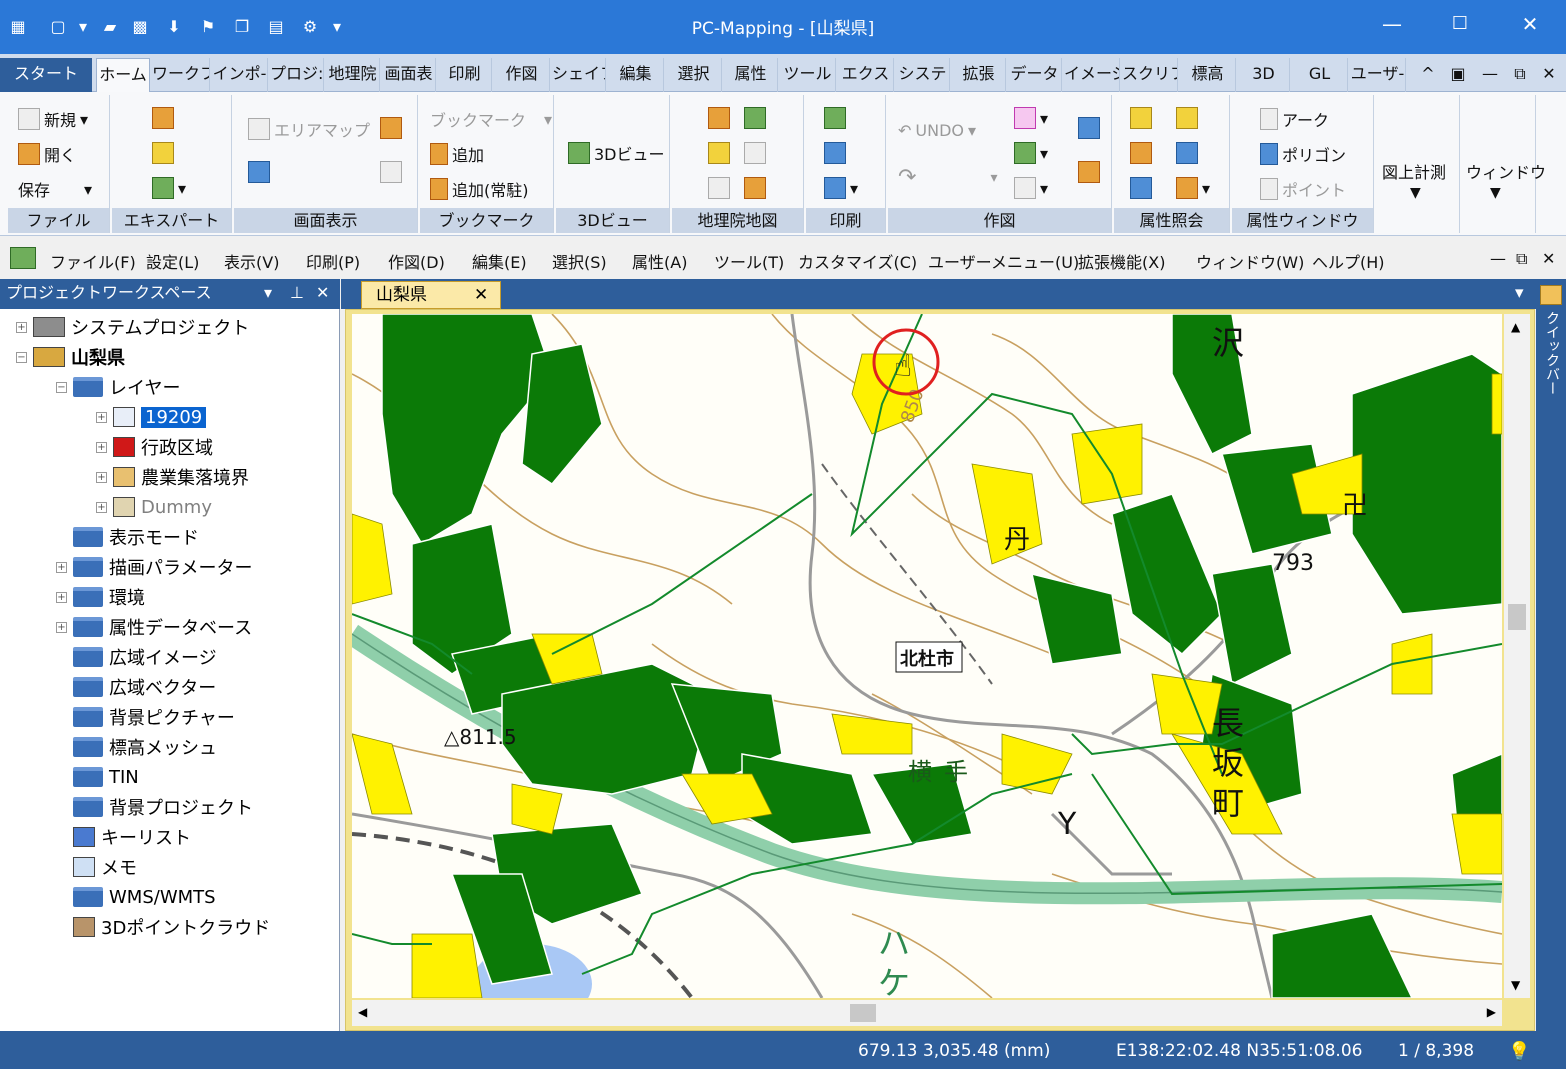 This screenshot has width=1566, height=1069. Describe the element at coordinates (46, 75) in the screenshot. I see `ribbon-tab-0: スタート` at that location.